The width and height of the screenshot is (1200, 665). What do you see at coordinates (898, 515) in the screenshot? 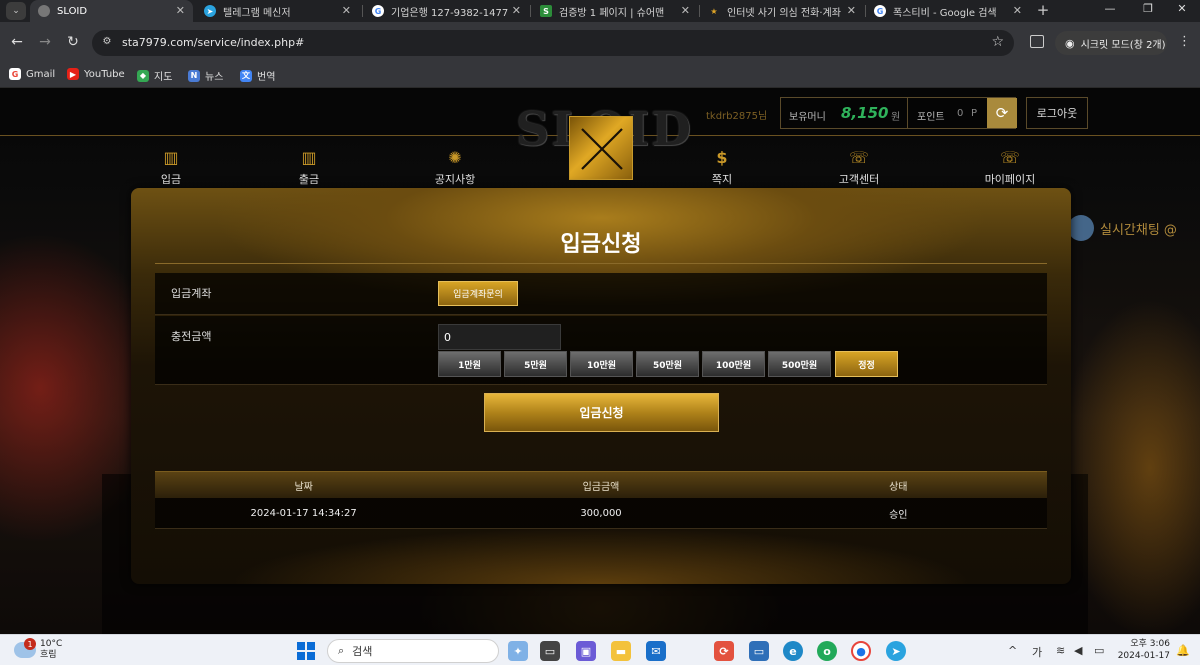
I see `row-status: 승인` at bounding box center [898, 515].